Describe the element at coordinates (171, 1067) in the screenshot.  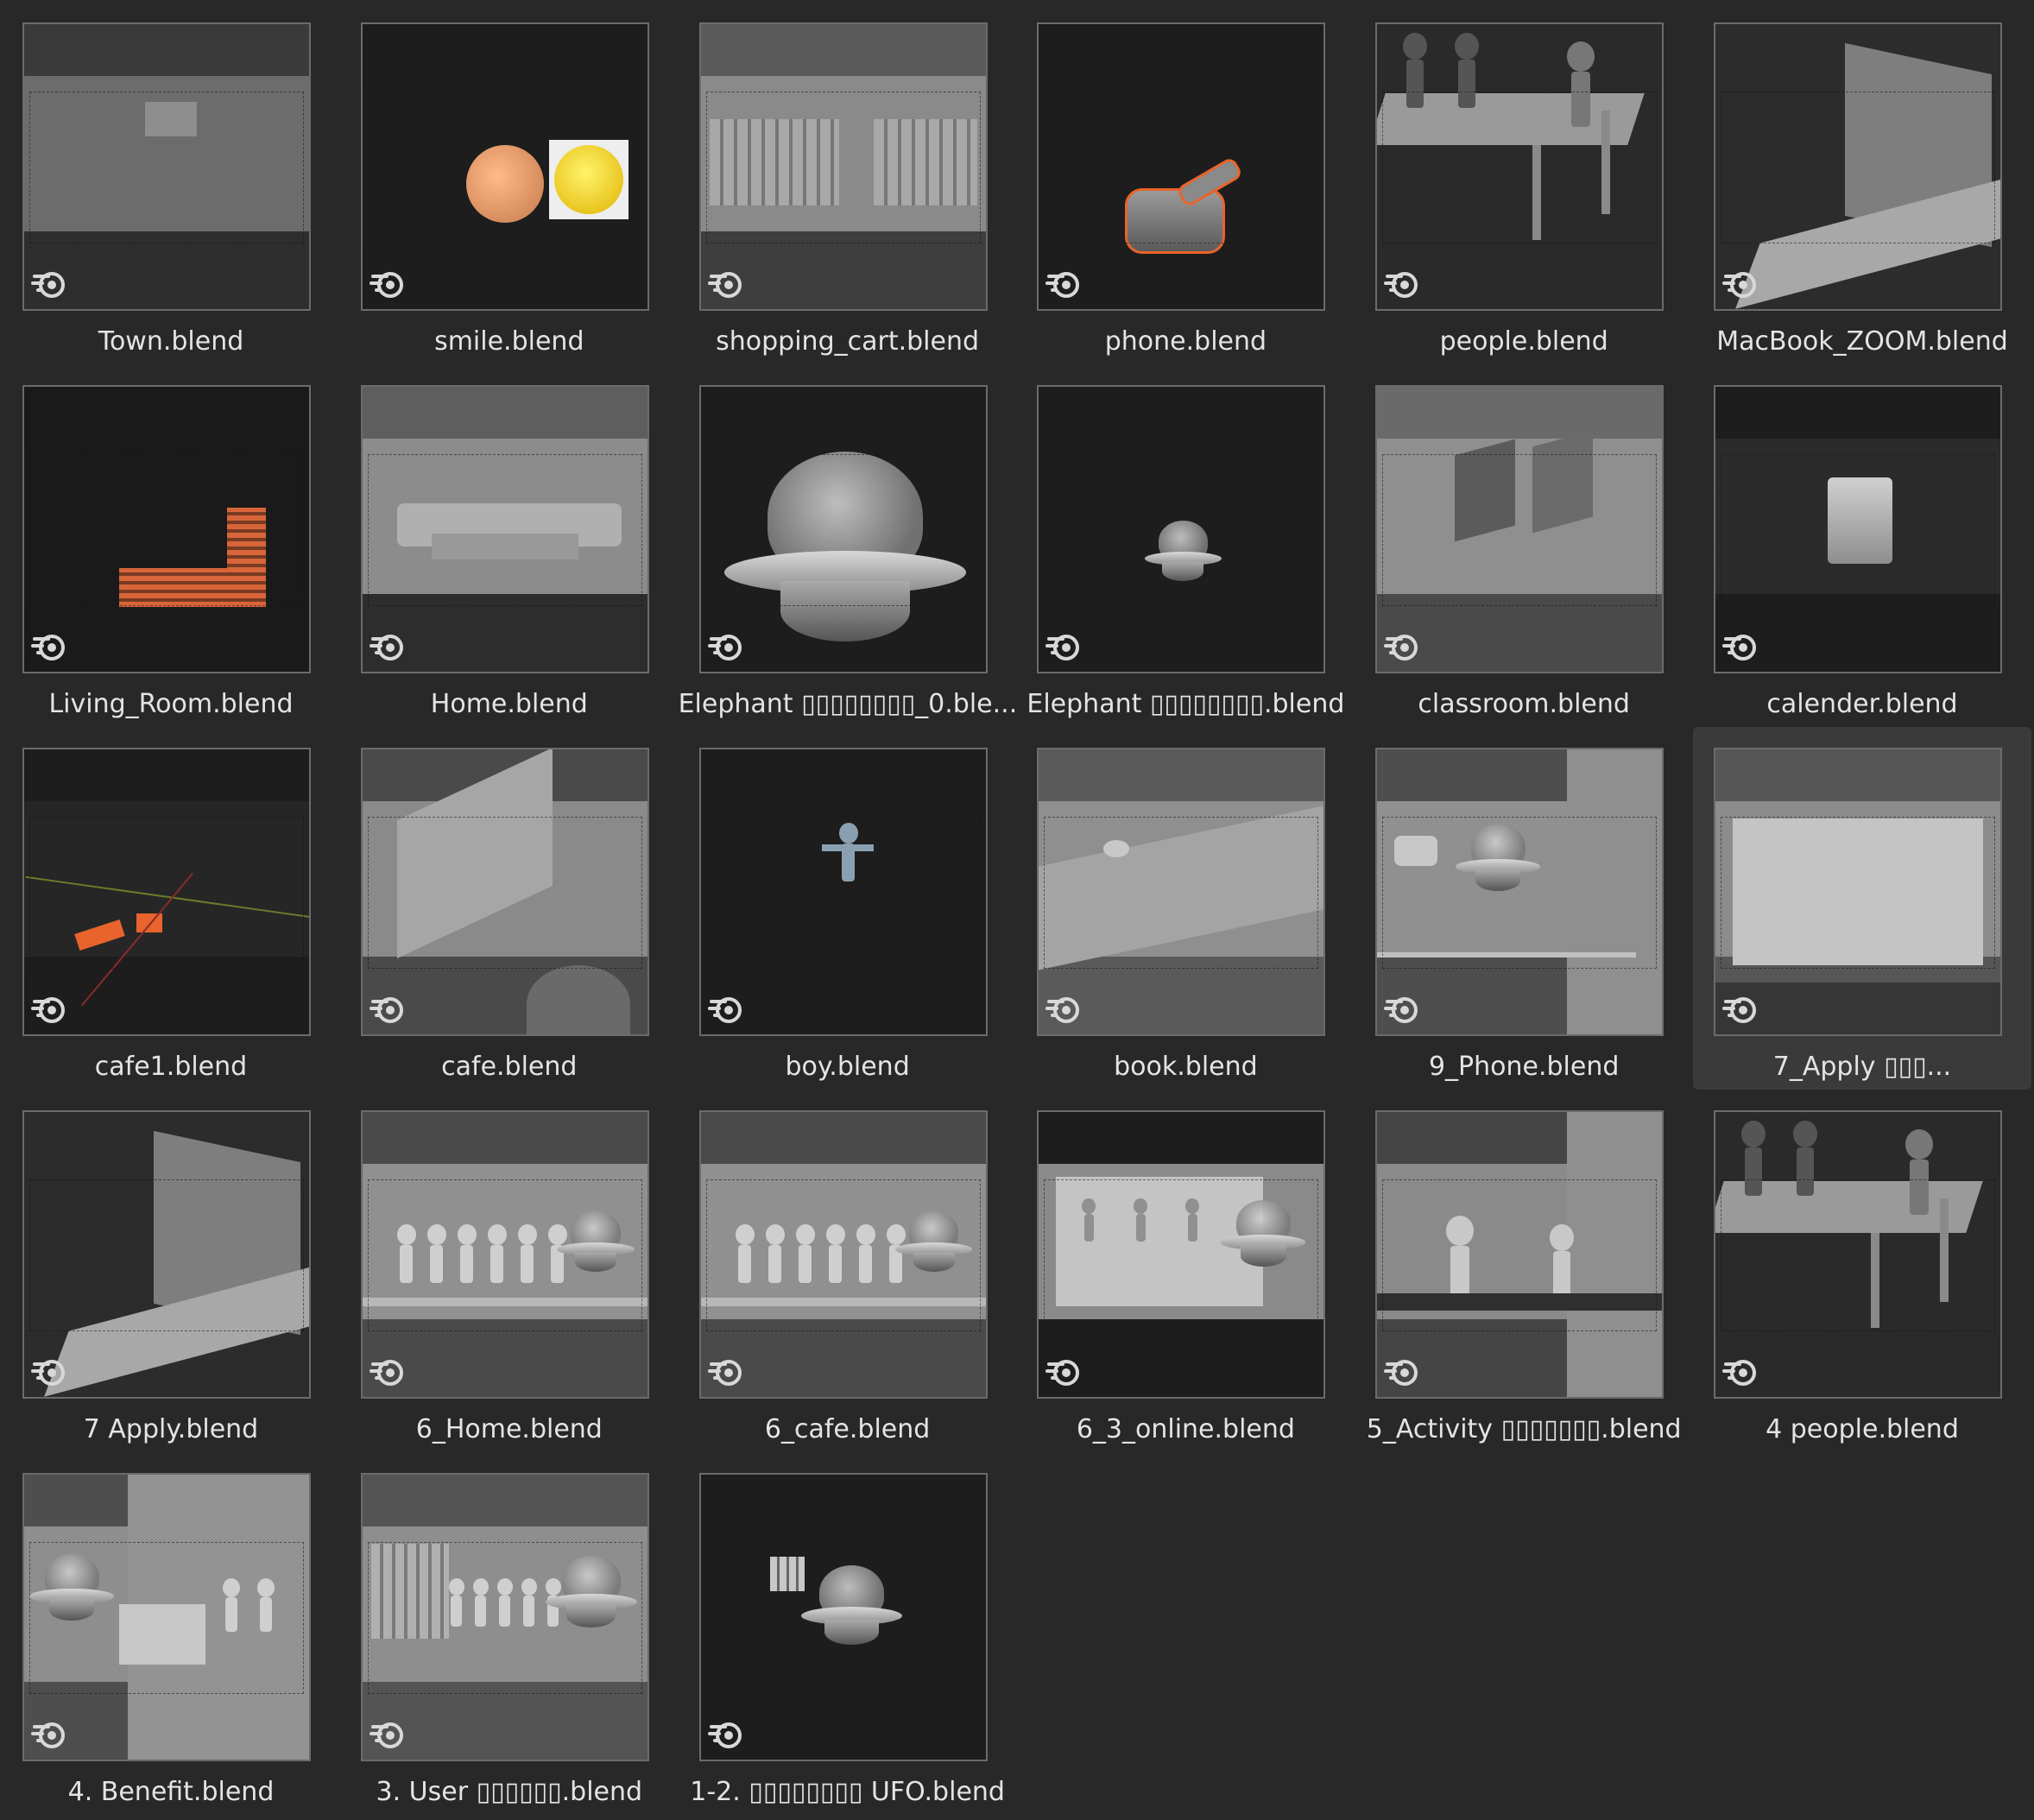
I see `file-name-label: cafe1.blend` at that location.